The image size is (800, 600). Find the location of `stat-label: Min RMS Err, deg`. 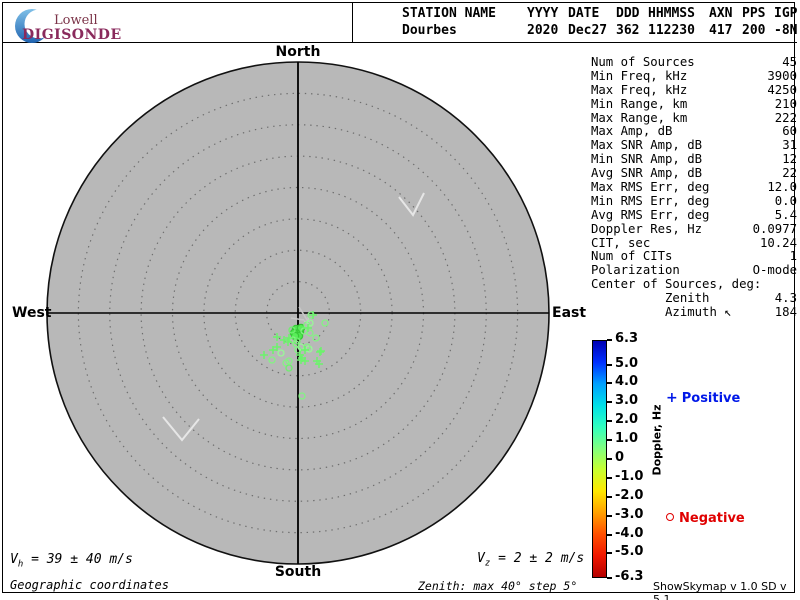

stat-label: Min RMS Err, deg is located at coordinates (650, 200).